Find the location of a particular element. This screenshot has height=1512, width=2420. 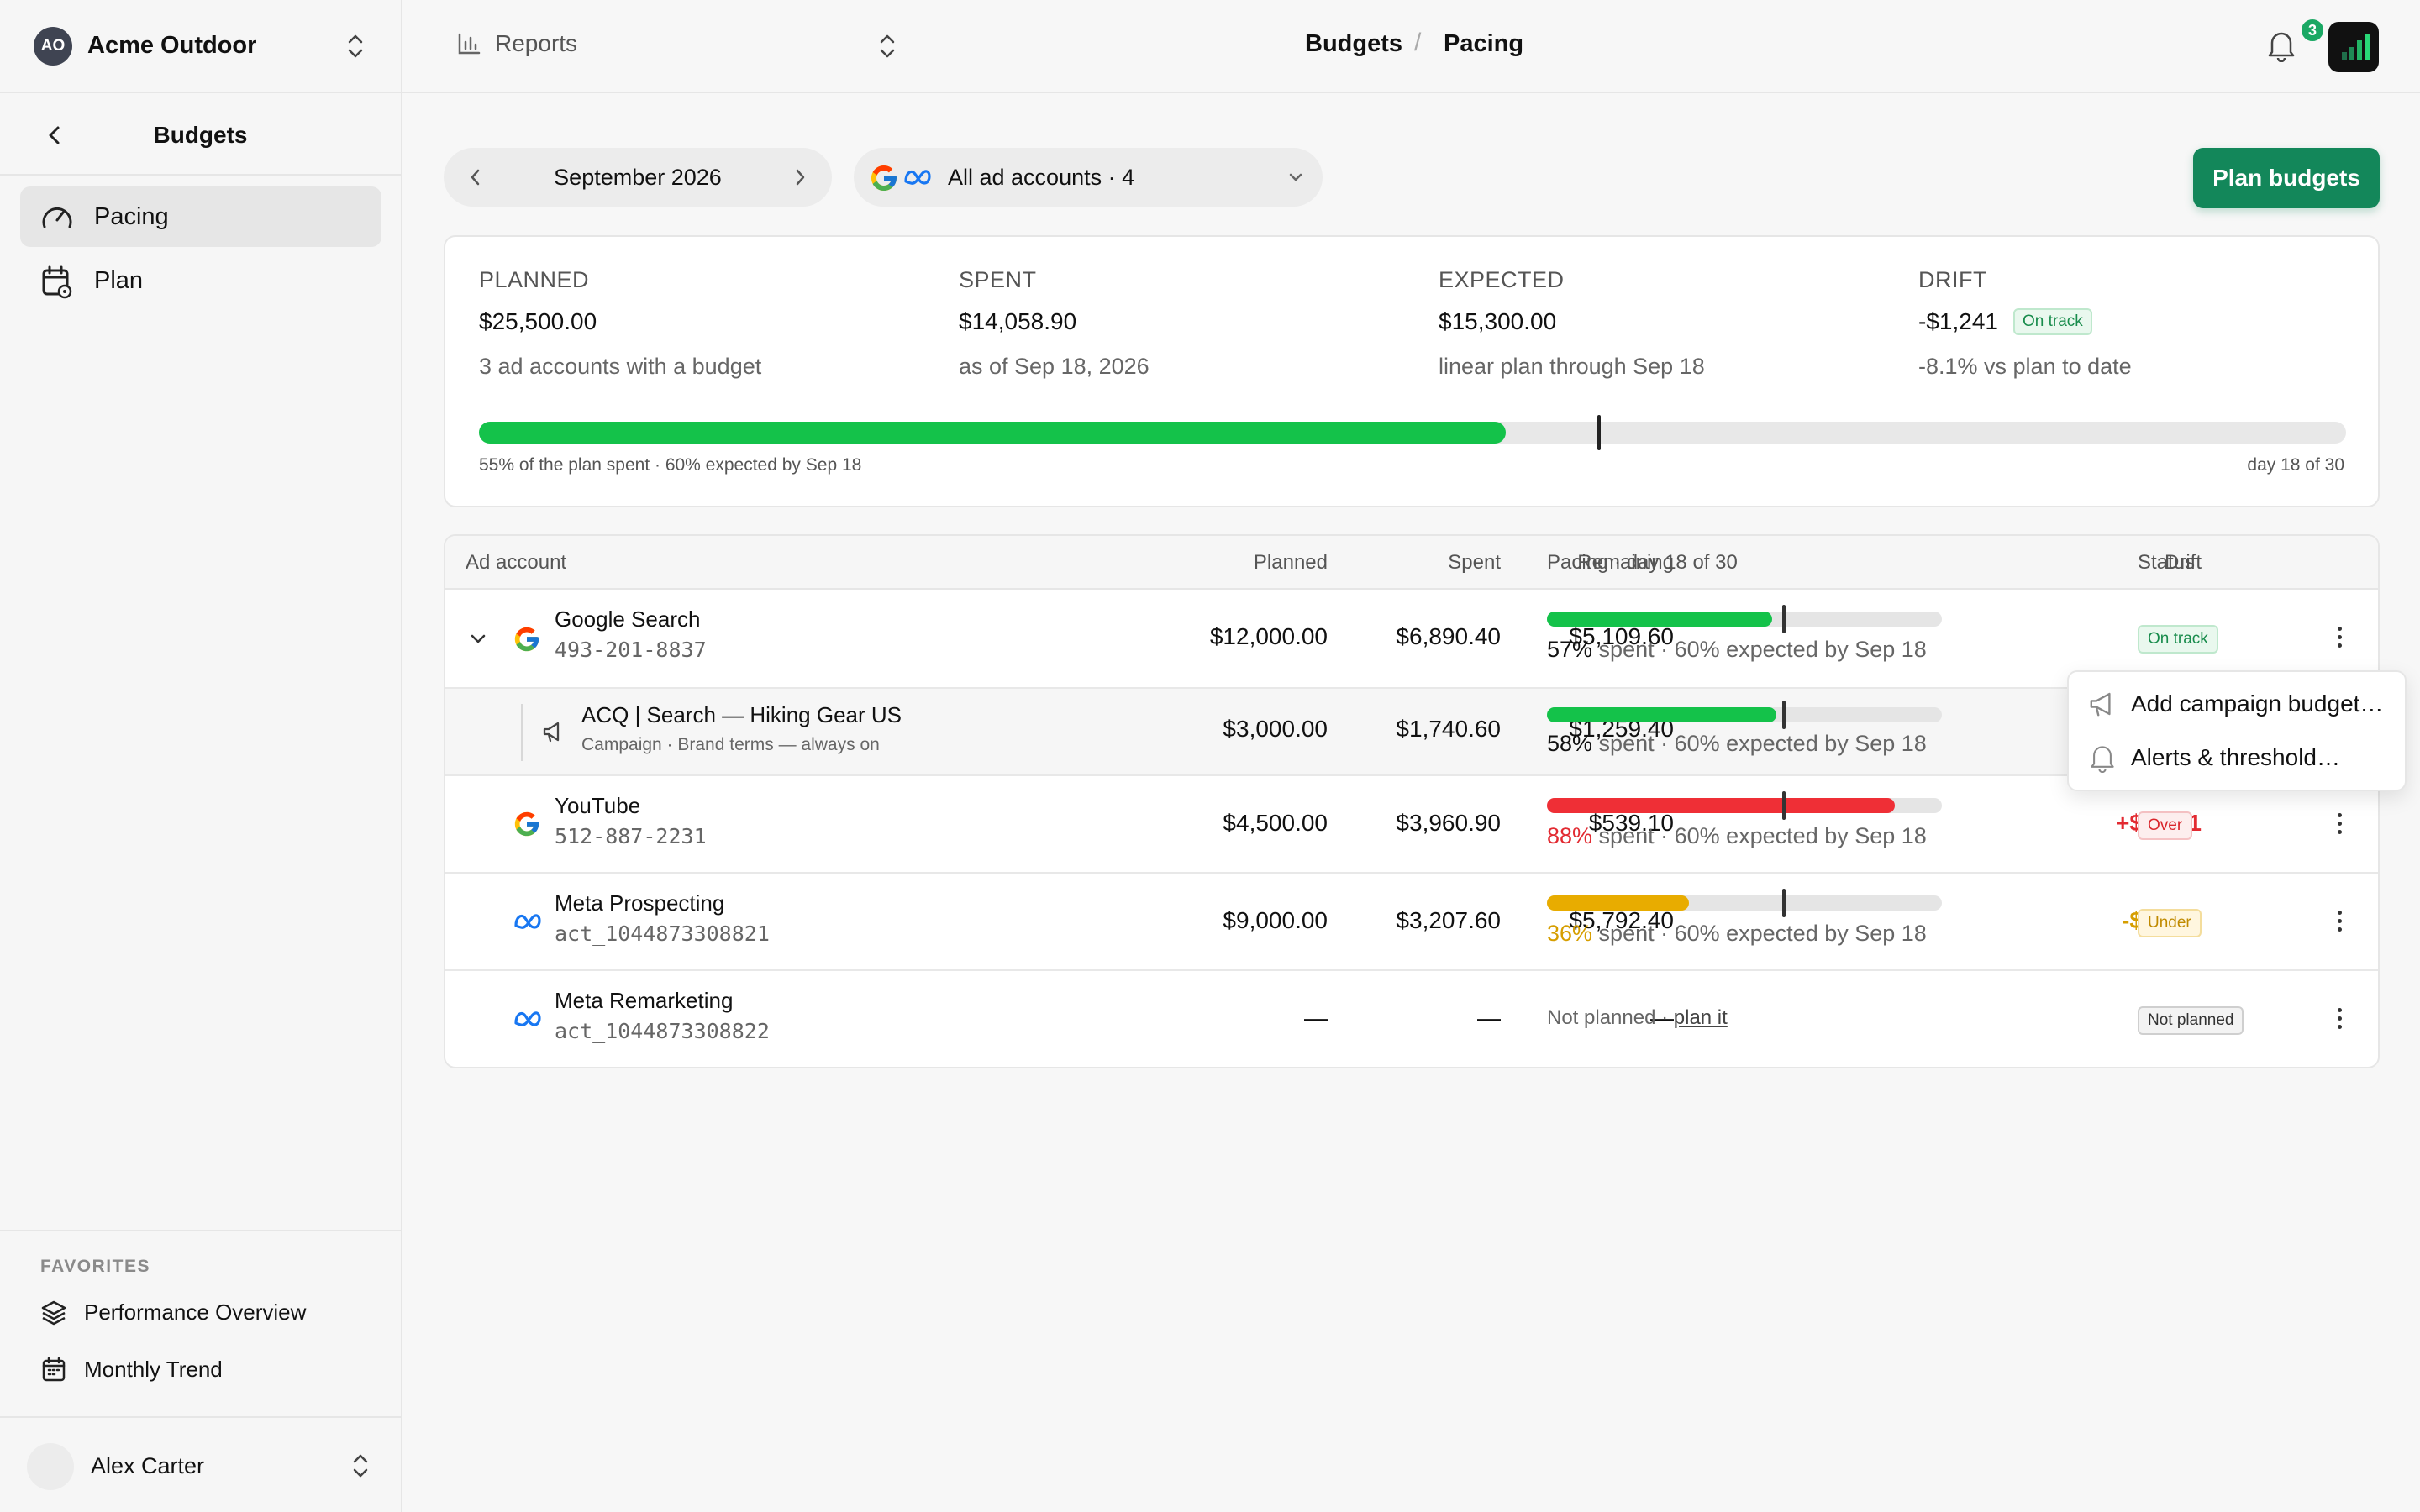

pacing-percent: 57% is located at coordinates (1570, 649).